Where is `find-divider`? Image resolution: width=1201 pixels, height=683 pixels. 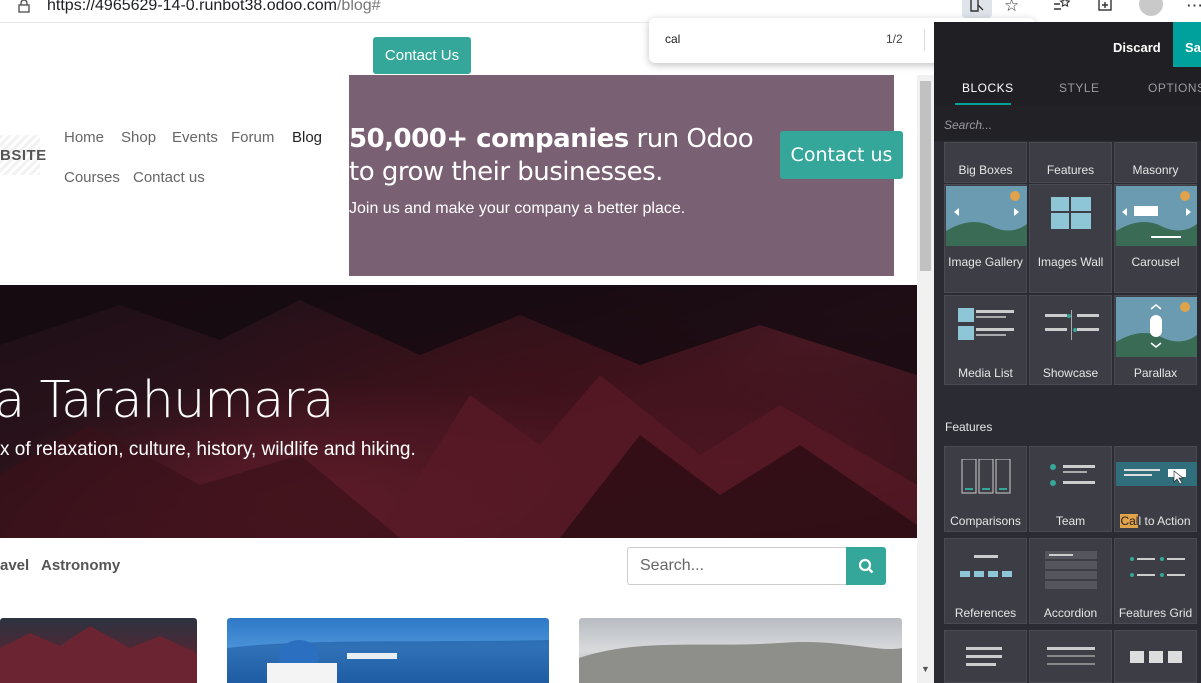
find-divider is located at coordinates (924, 40).